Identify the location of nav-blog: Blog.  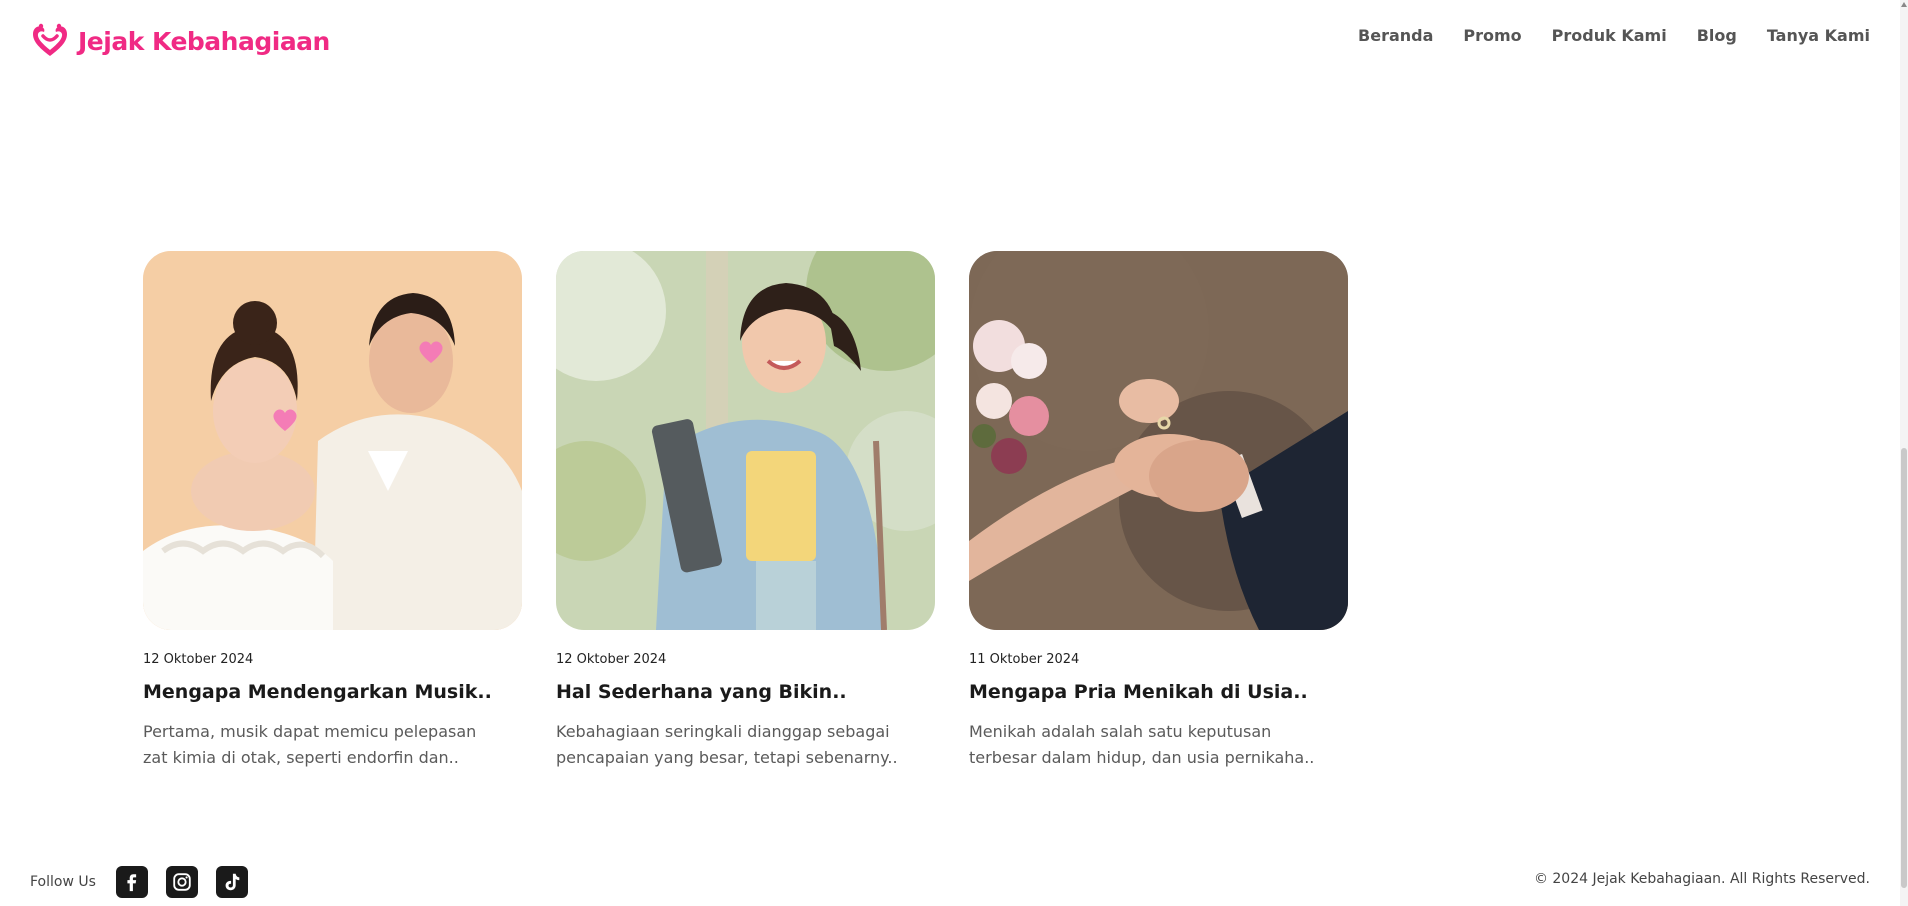
(1717, 35).